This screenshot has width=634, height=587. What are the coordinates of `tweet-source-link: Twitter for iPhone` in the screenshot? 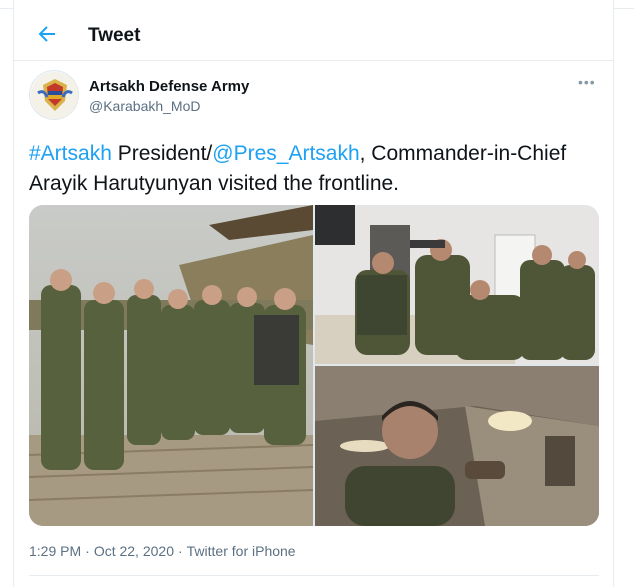 It's located at (241, 551).